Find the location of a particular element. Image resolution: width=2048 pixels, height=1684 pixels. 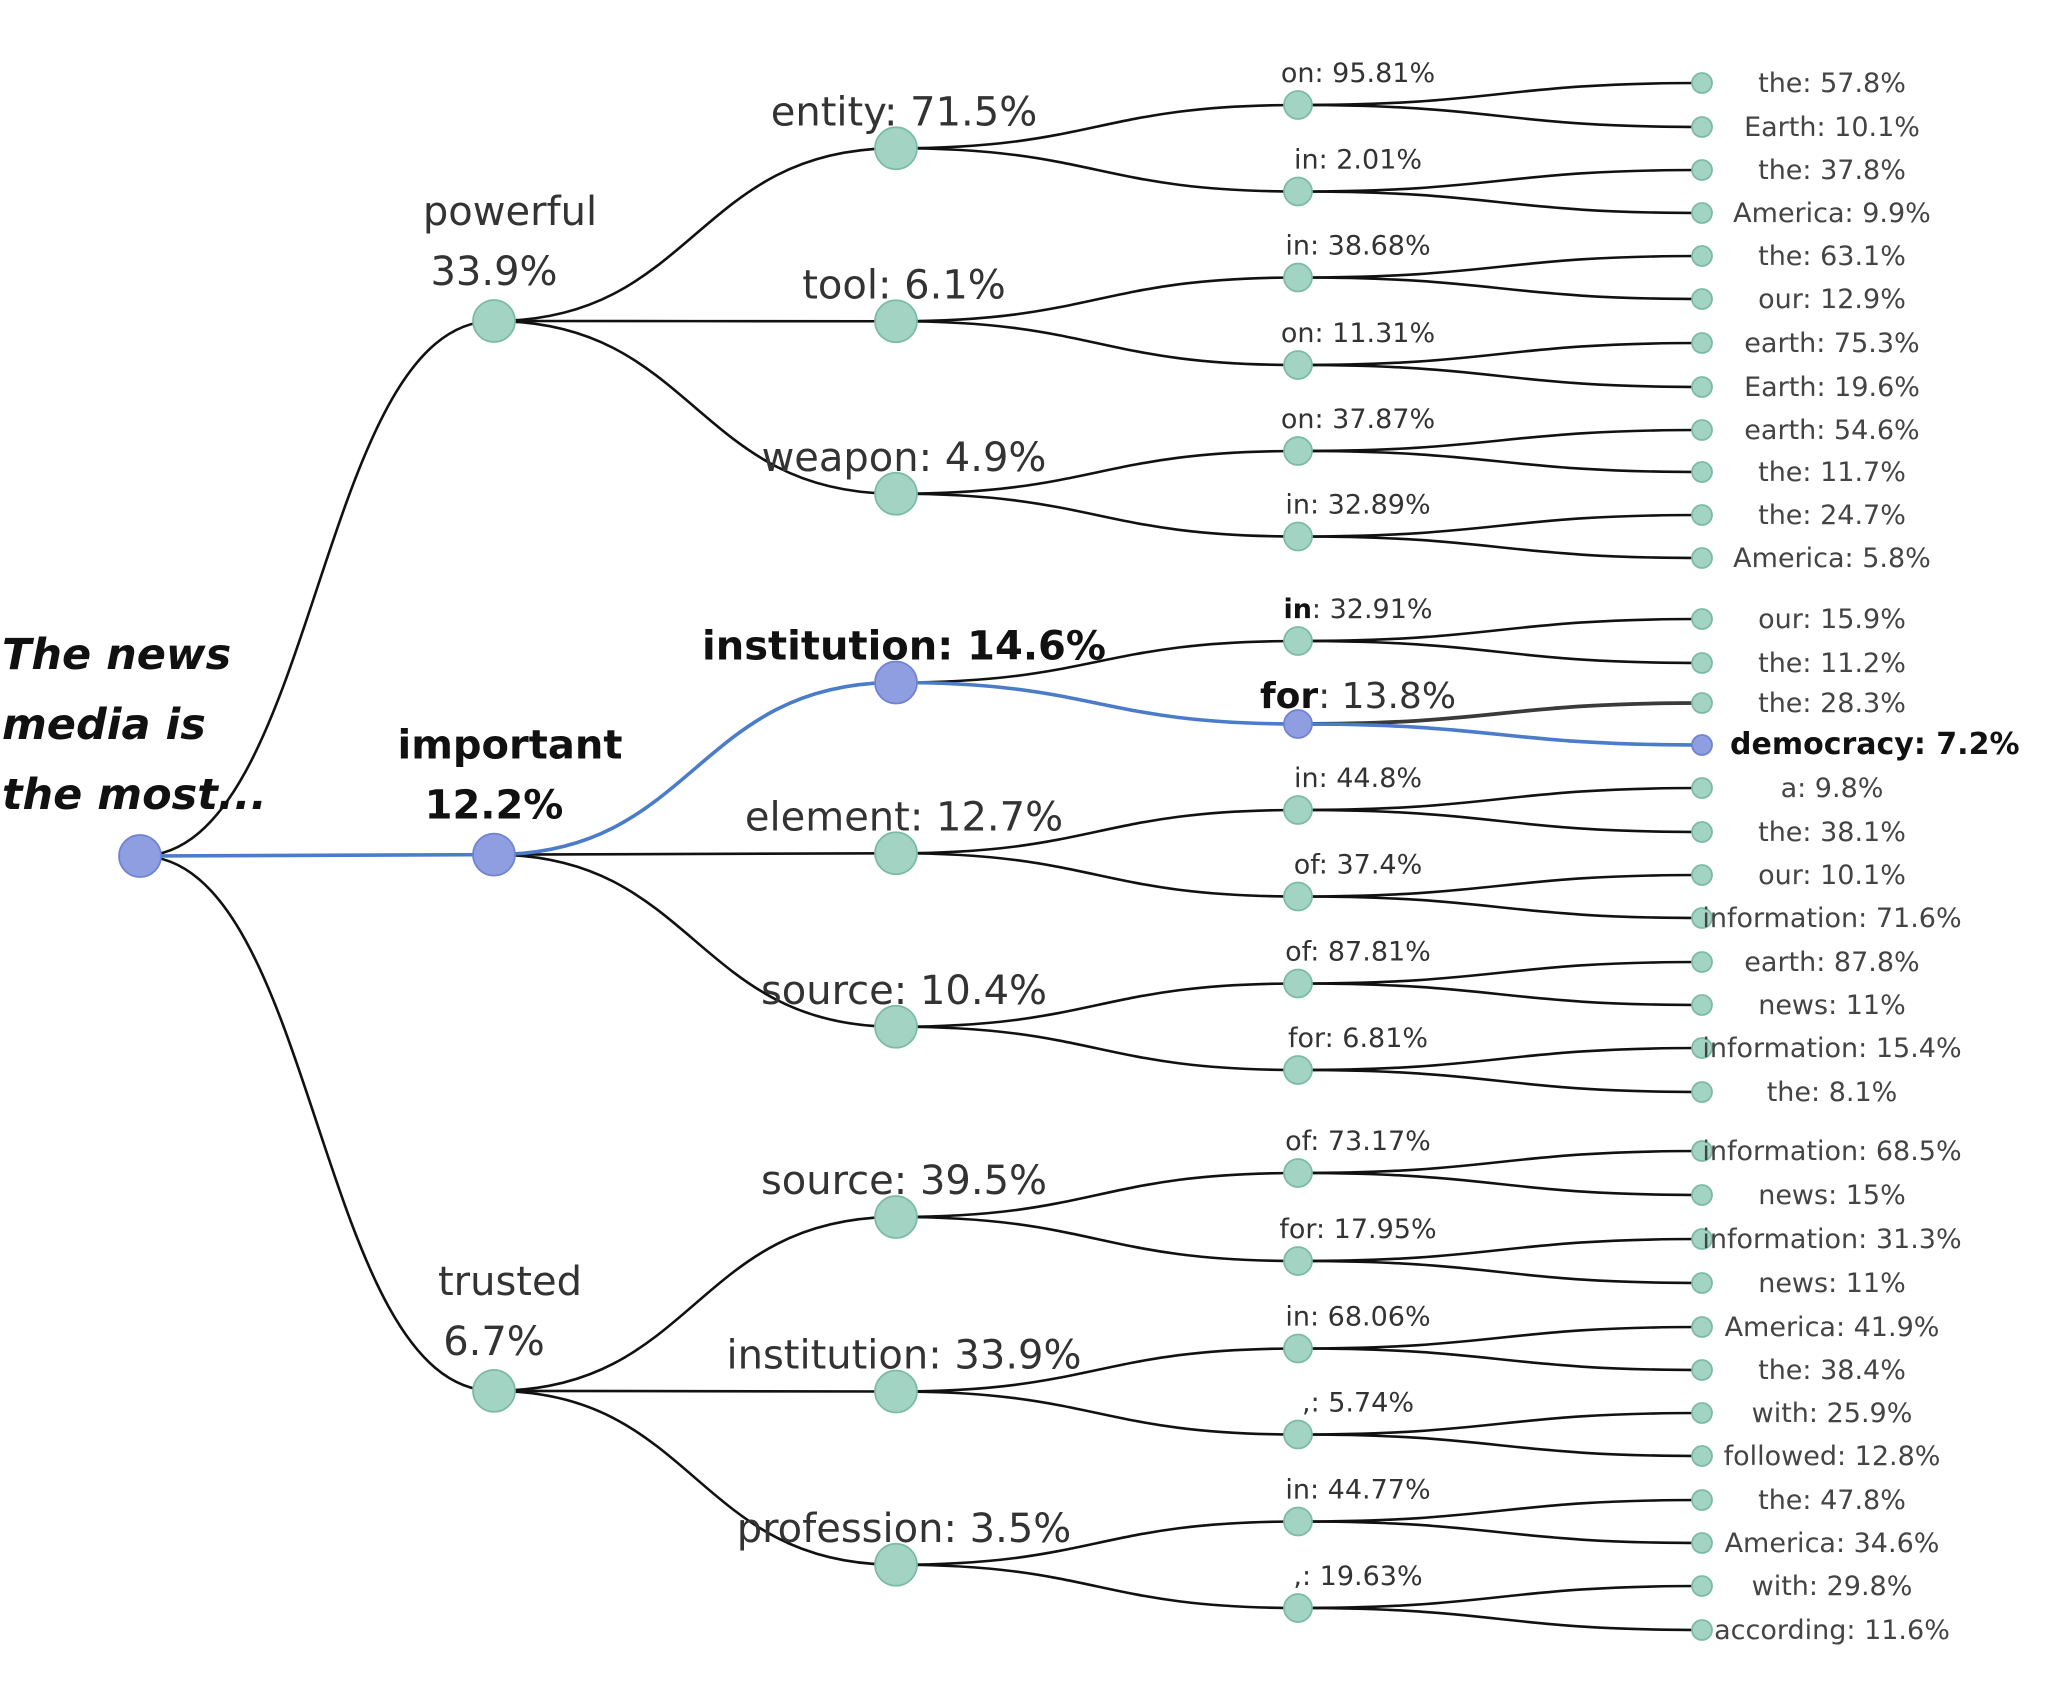

level4-label: Earth: 10.1% is located at coordinates (1832, 127).